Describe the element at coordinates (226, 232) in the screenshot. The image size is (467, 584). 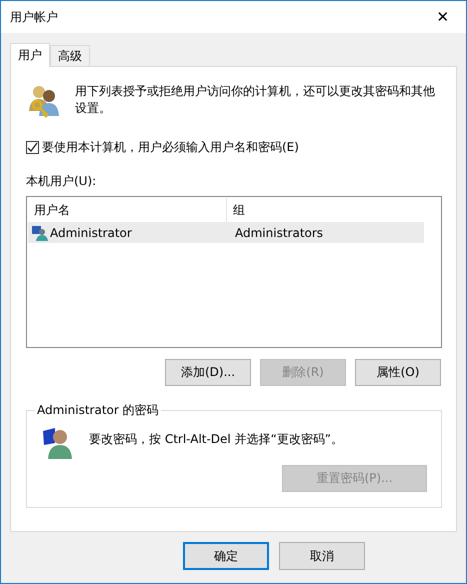
I see `list-row: Administrator Administrators` at that location.